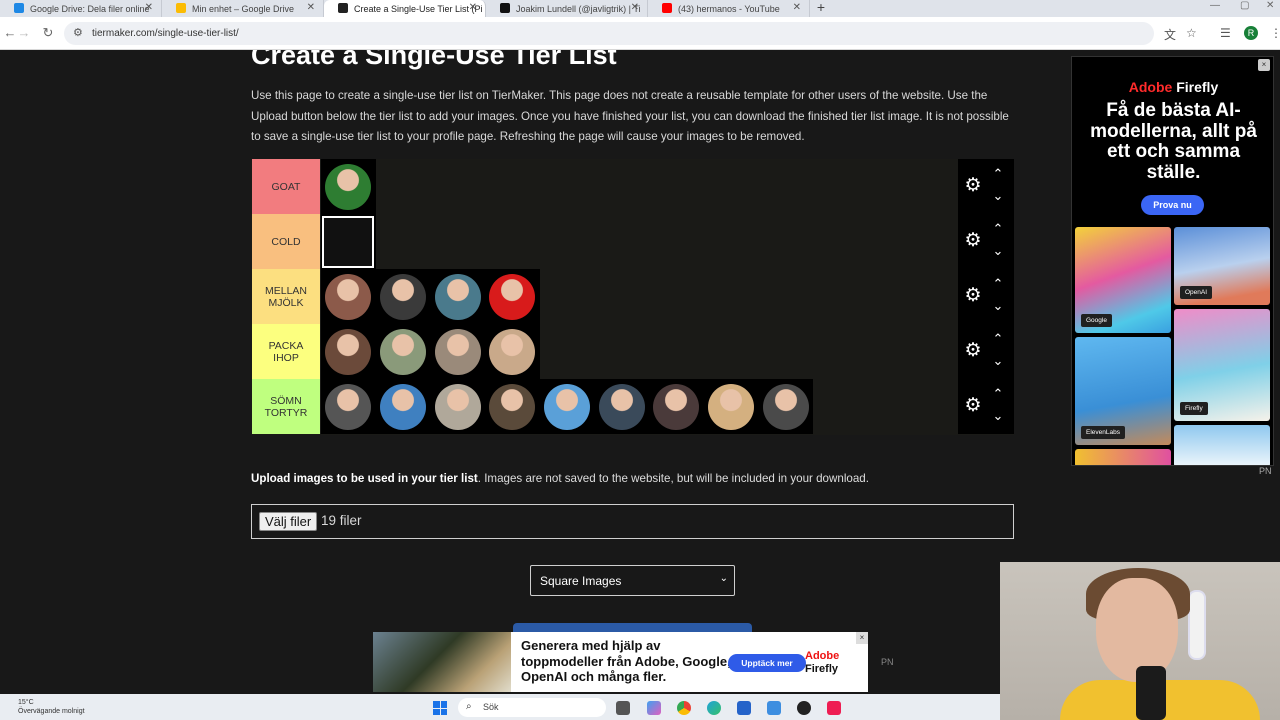 This screenshot has height=720, width=1280. Describe the element at coordinates (1275, 33) in the screenshot. I see `menu-icon: ⋮` at that location.